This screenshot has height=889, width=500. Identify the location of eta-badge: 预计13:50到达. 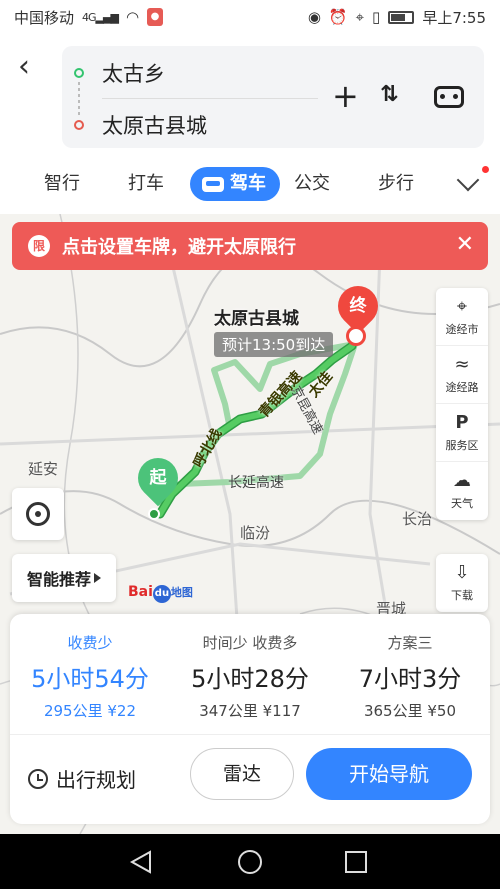
(274, 344).